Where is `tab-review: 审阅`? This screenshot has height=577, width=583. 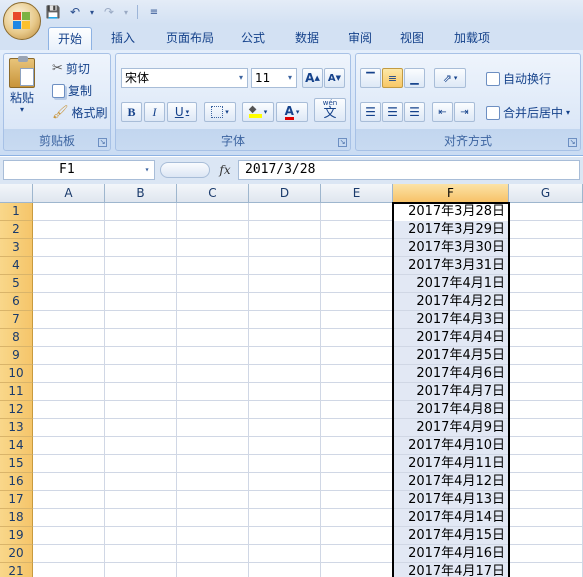 tab-review: 审阅 is located at coordinates (360, 38).